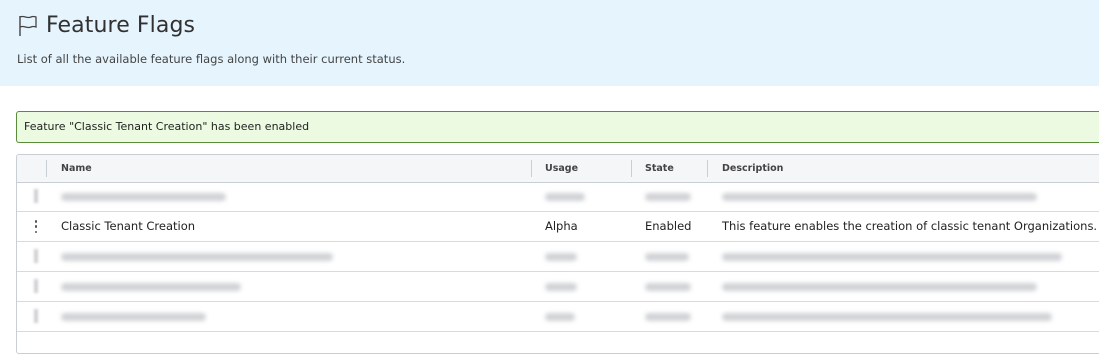 The width and height of the screenshot is (1099, 354). What do you see at coordinates (121, 25) in the screenshot?
I see `page-title: Feature Flags` at bounding box center [121, 25].